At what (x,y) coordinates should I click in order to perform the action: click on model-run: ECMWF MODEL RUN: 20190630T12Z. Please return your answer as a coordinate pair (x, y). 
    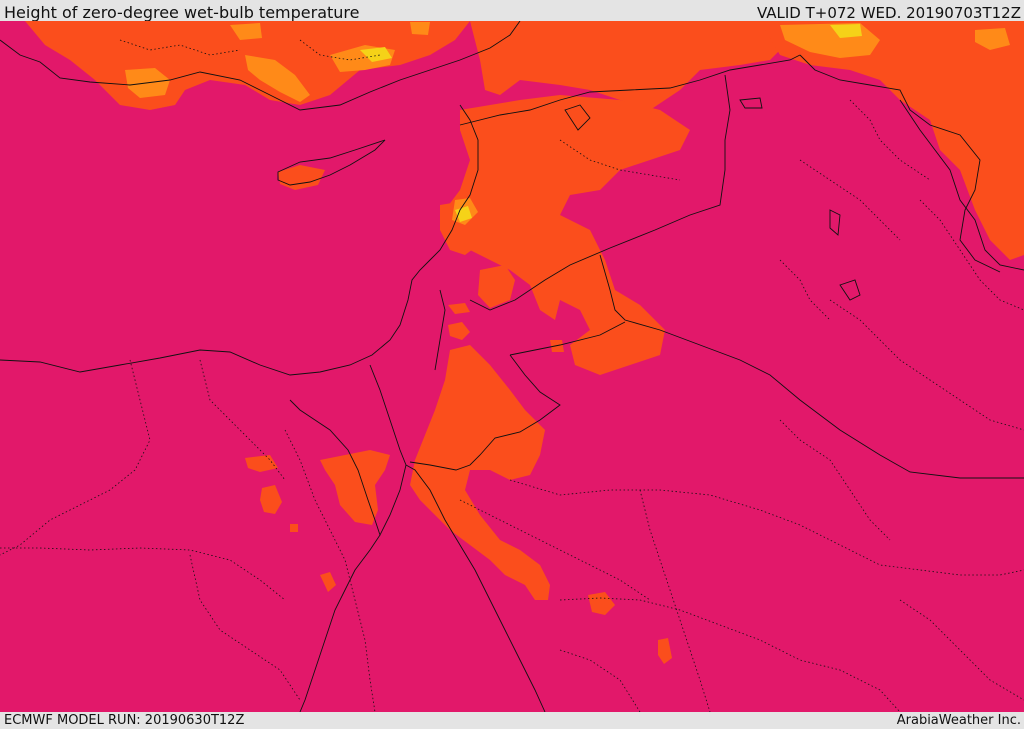
    Looking at the image, I should click on (124, 720).